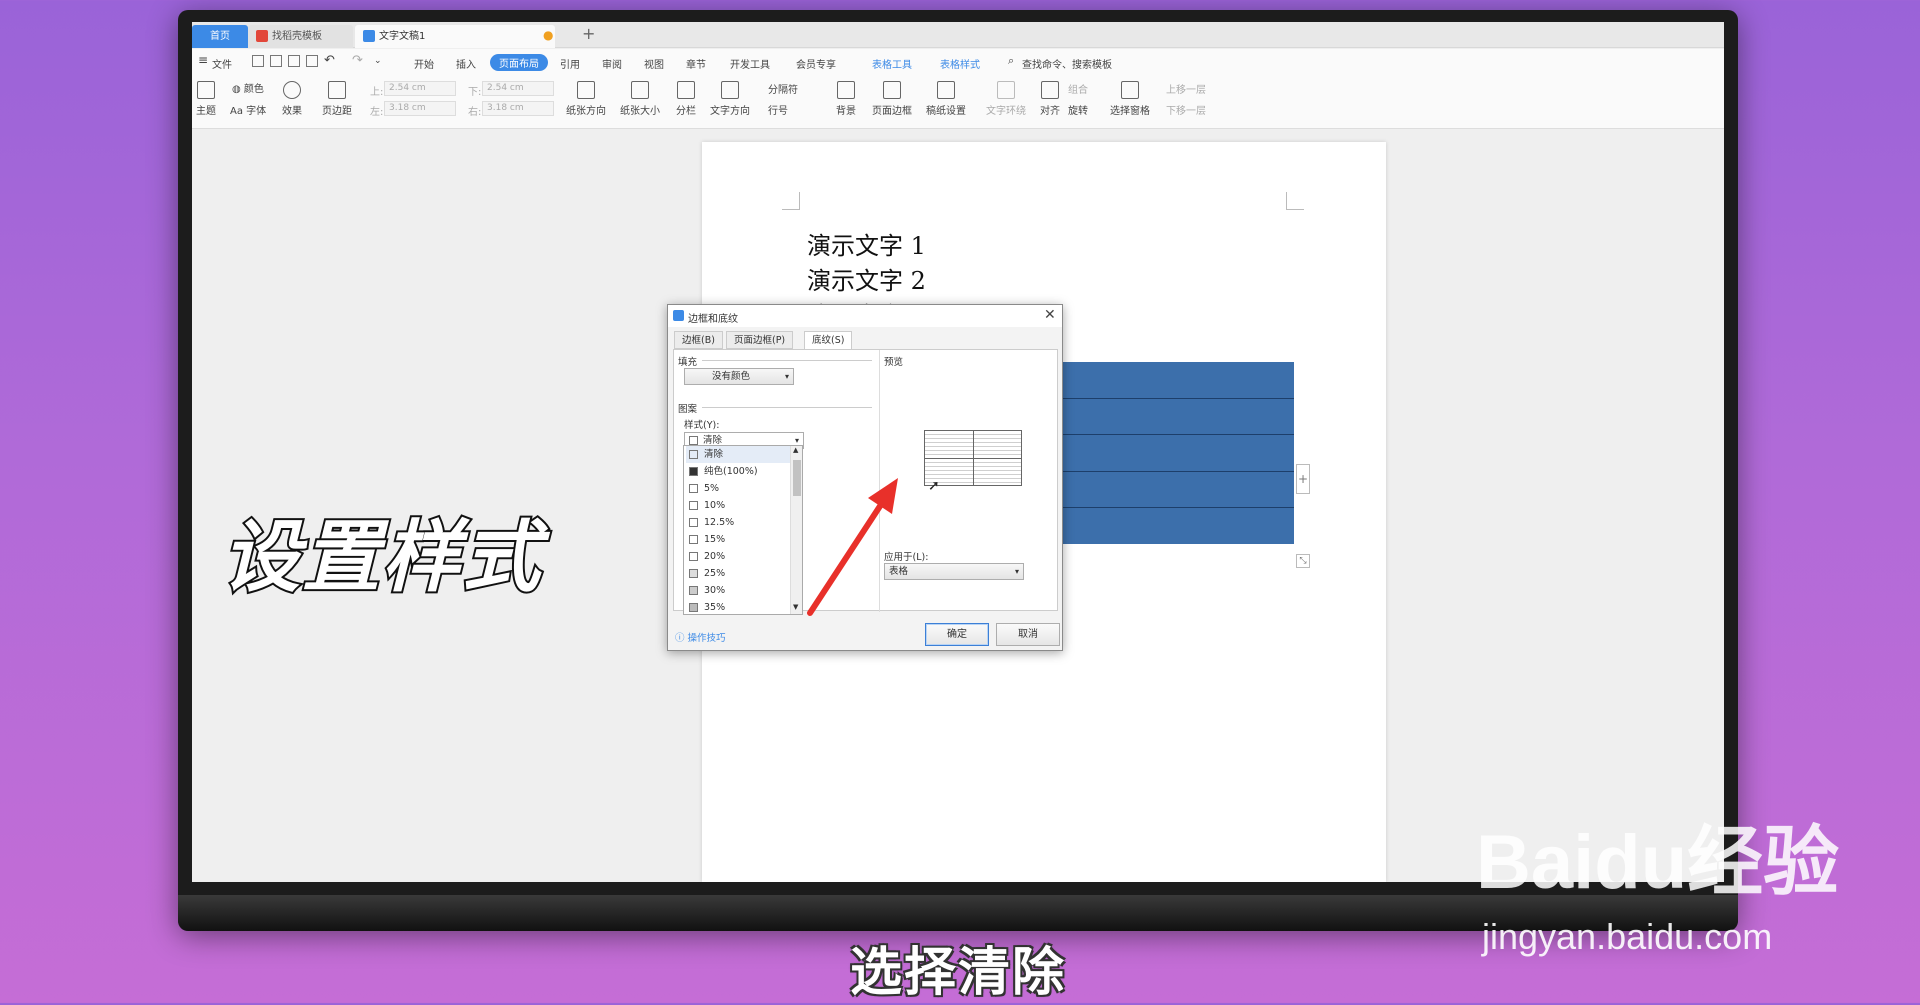  What do you see at coordinates (588, 33) in the screenshot?
I see `new-tab-button: +` at bounding box center [588, 33].